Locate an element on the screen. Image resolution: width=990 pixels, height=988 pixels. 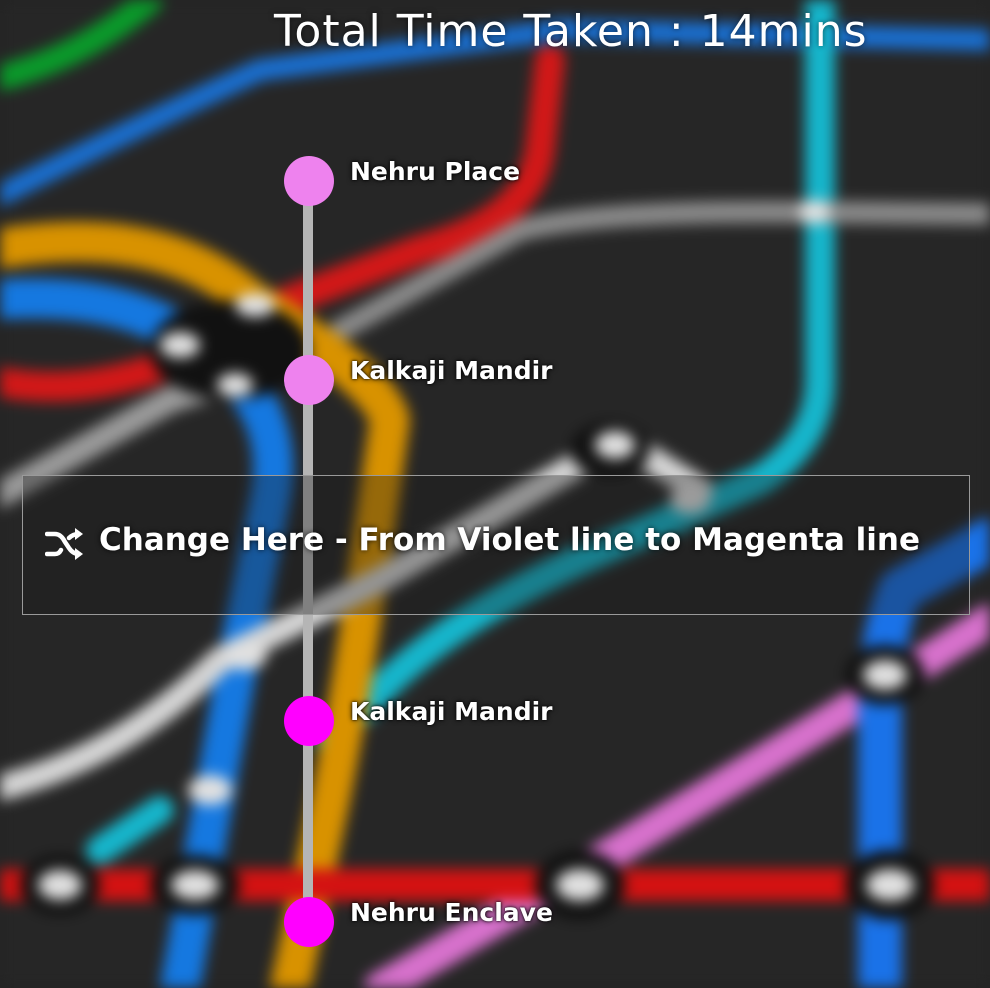
station-label-kalkaji-mandir-violet: Kalkaji Mandir is located at coordinates (451, 370).